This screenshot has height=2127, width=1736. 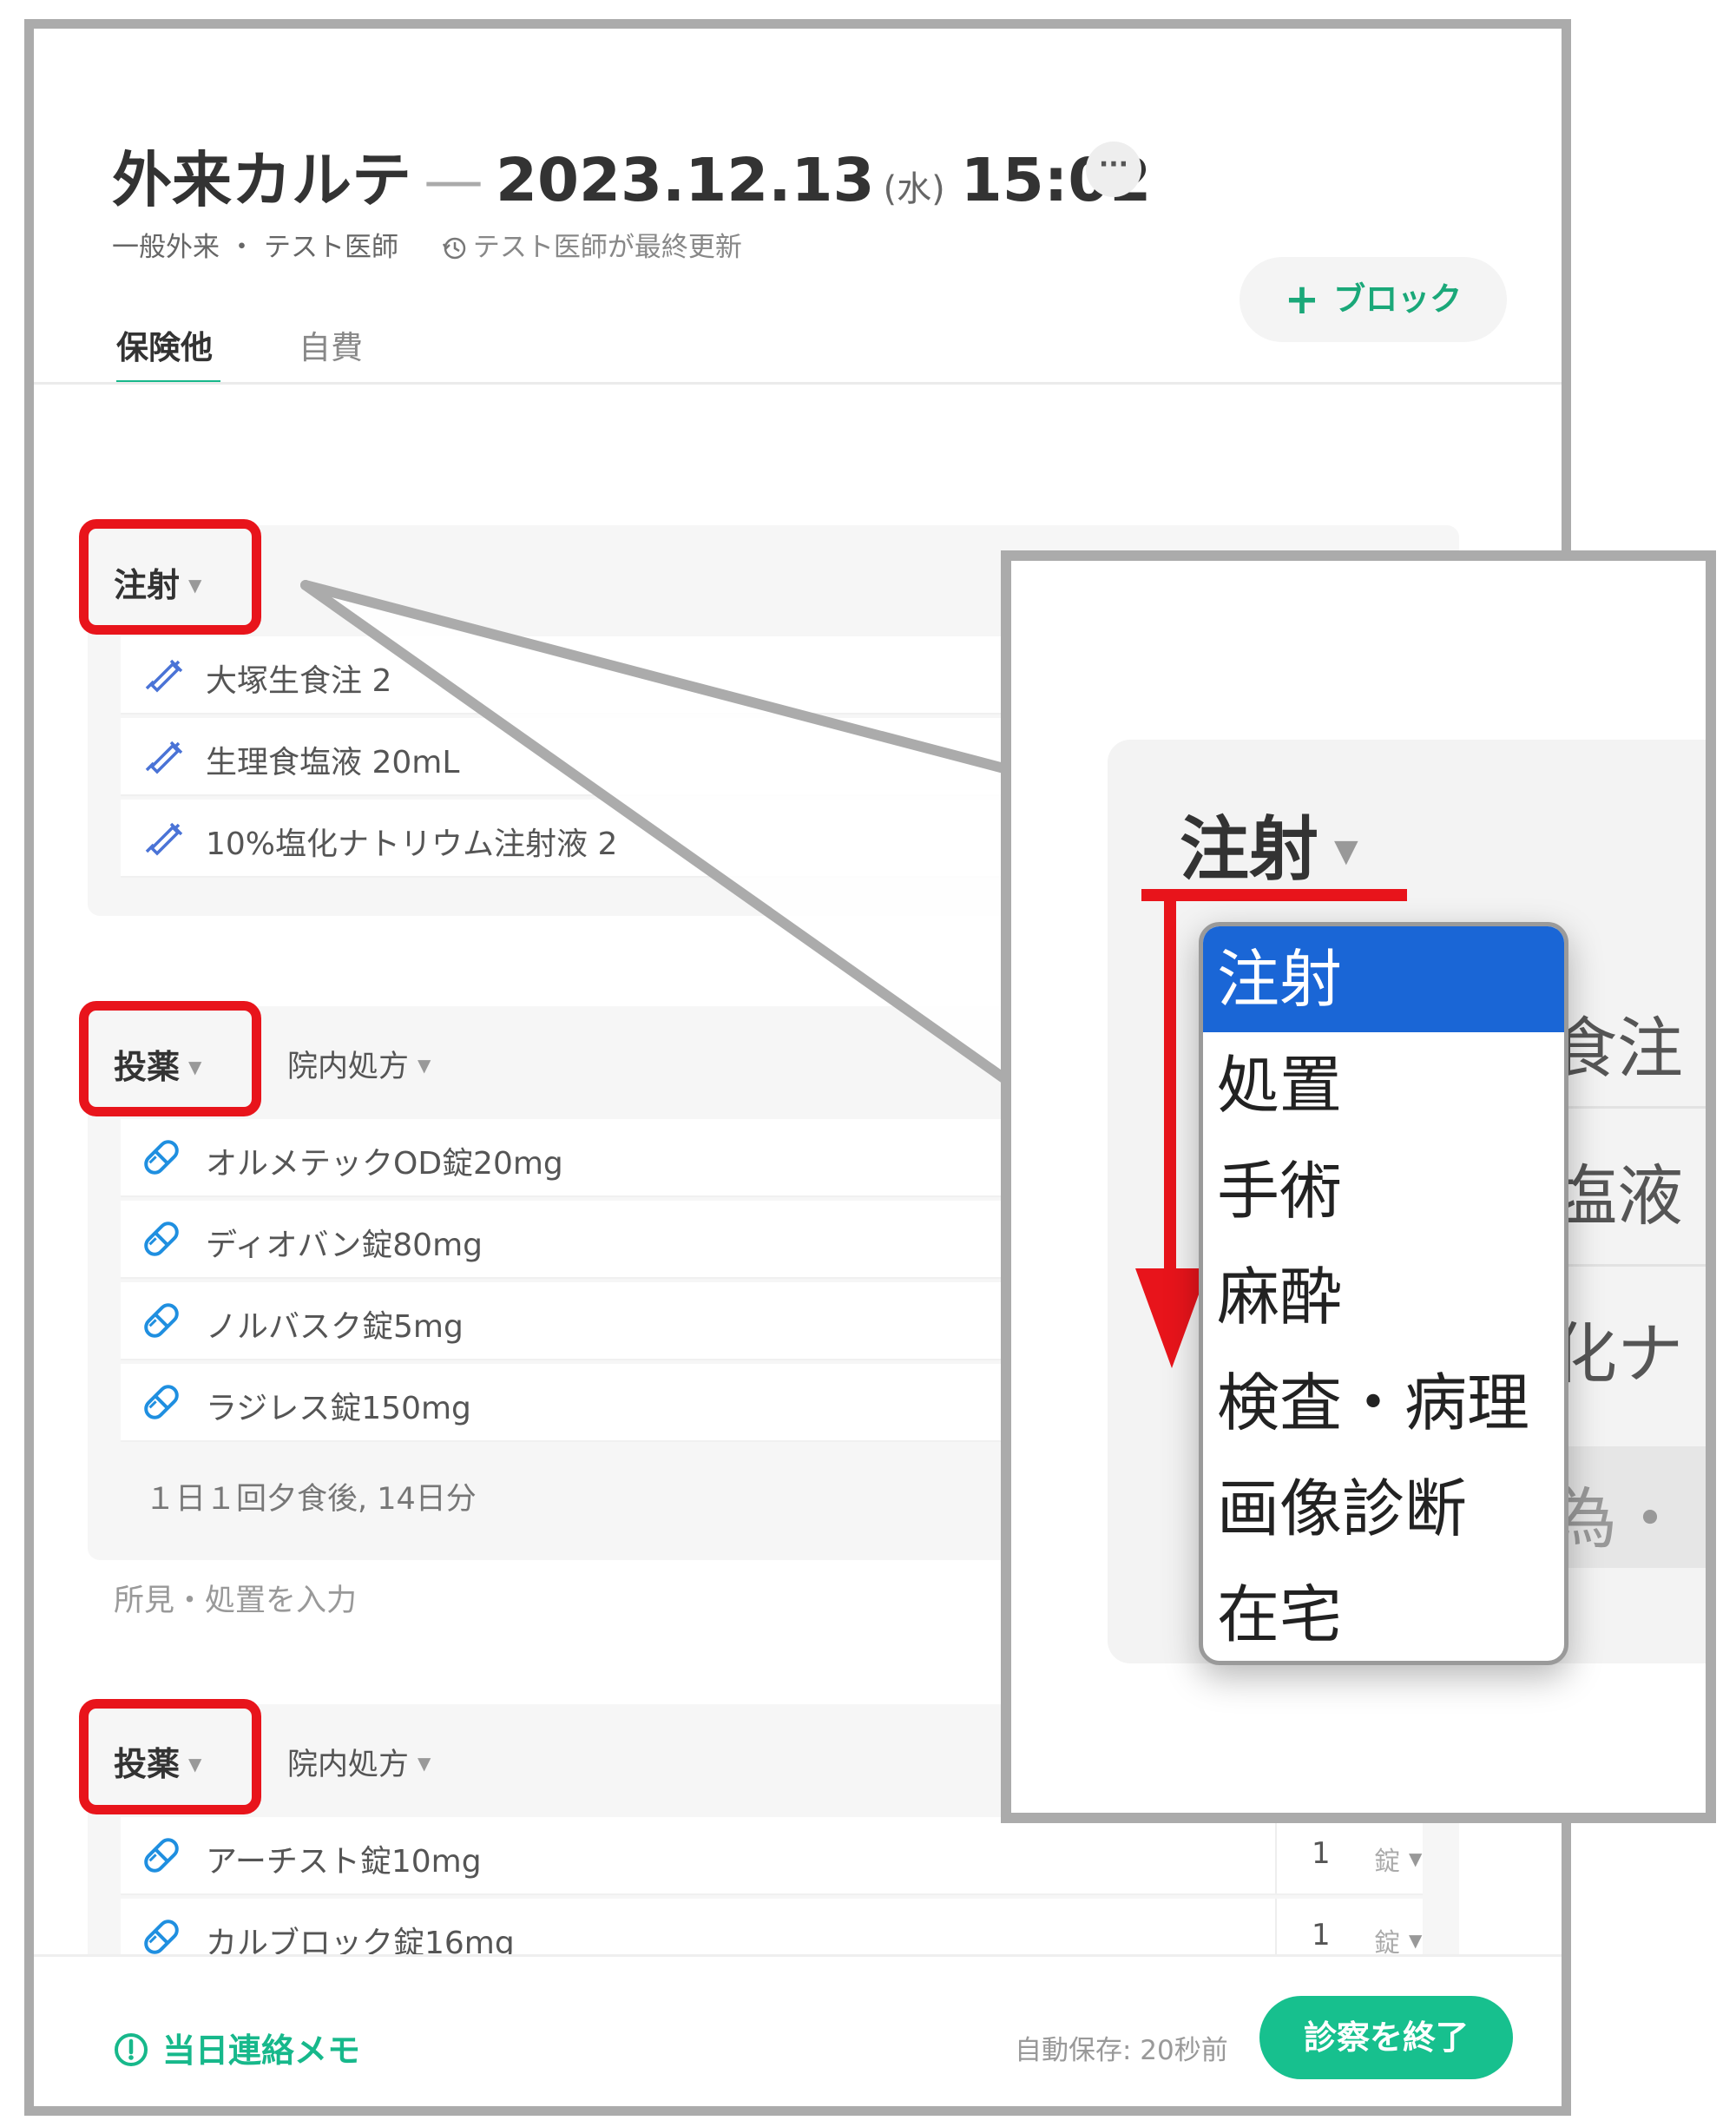 I want to click on zoom-block-type-label: 注射, so click(x=1249, y=849).